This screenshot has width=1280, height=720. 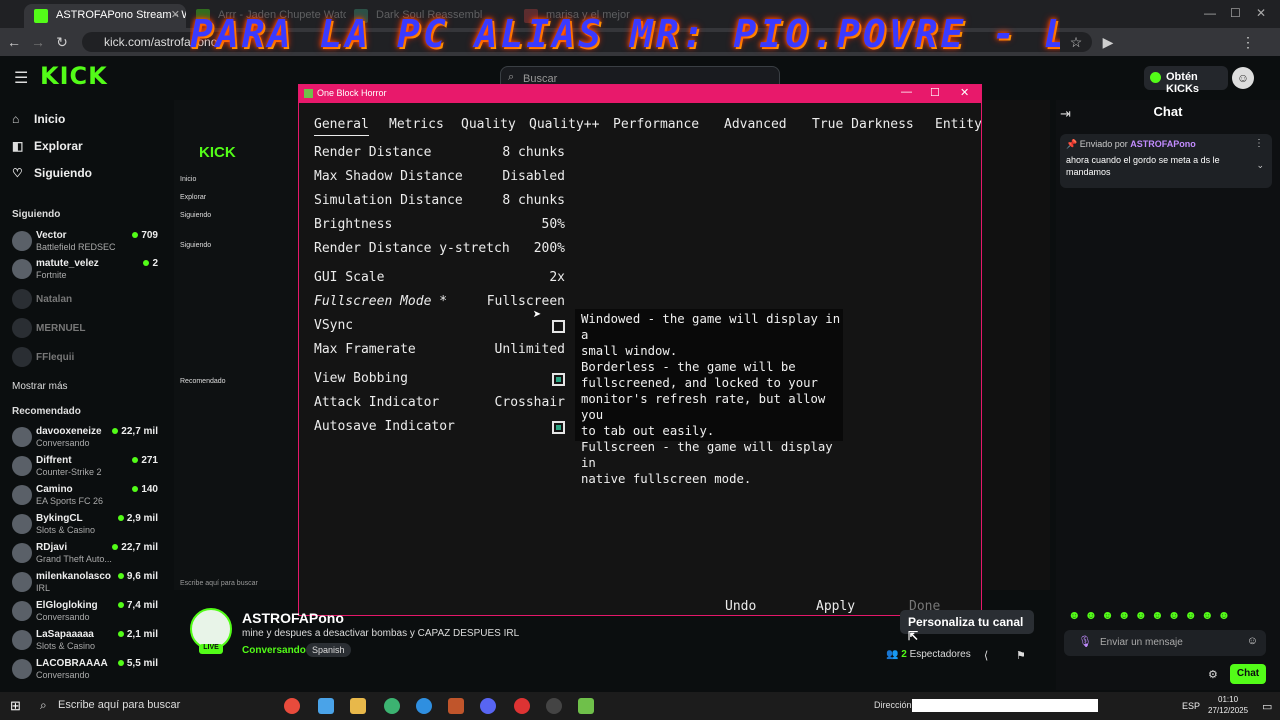 What do you see at coordinates (958, 124) in the screenshot?
I see `tab-entity: Entity` at bounding box center [958, 124].